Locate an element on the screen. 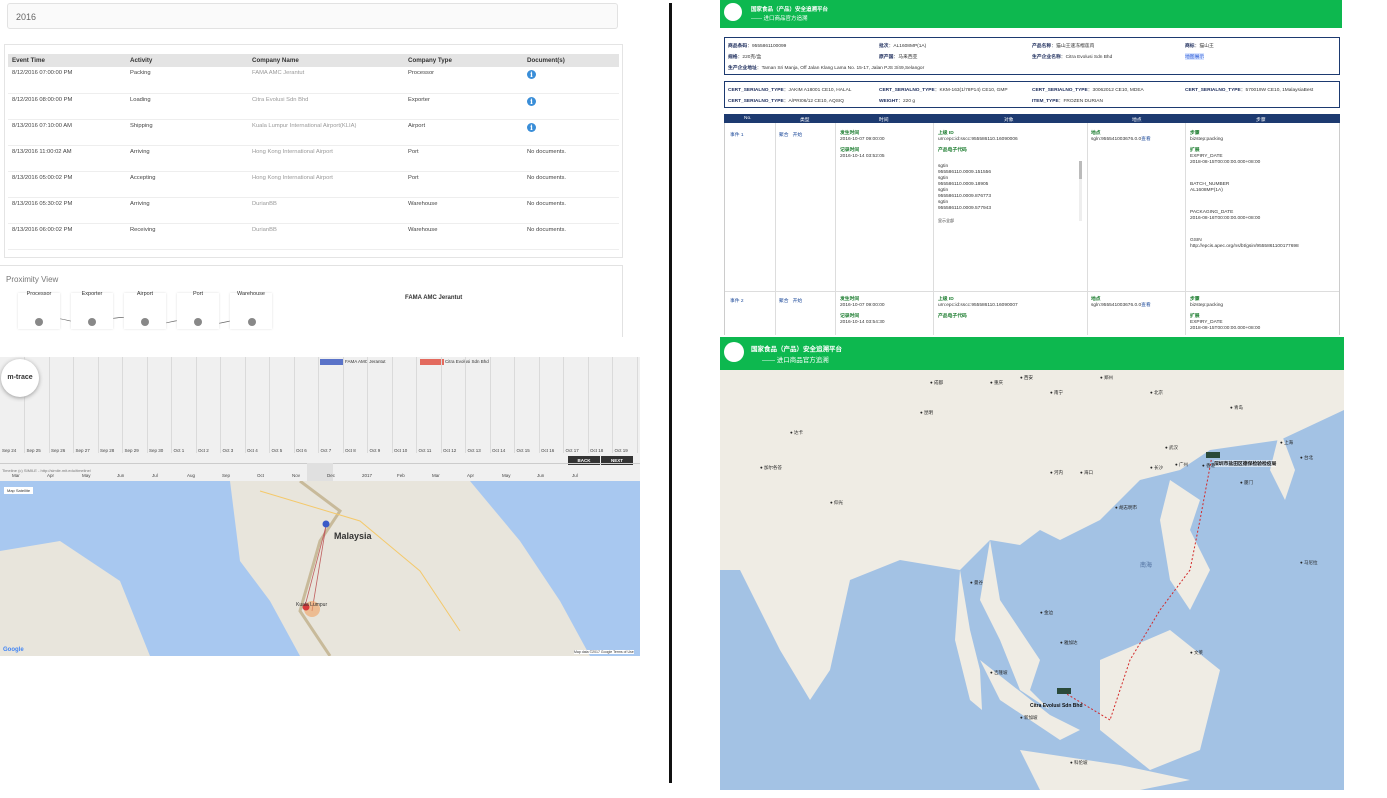 The image size is (1387, 798). event-1-type: 聚合 开始 is located at coordinates (790, 134).